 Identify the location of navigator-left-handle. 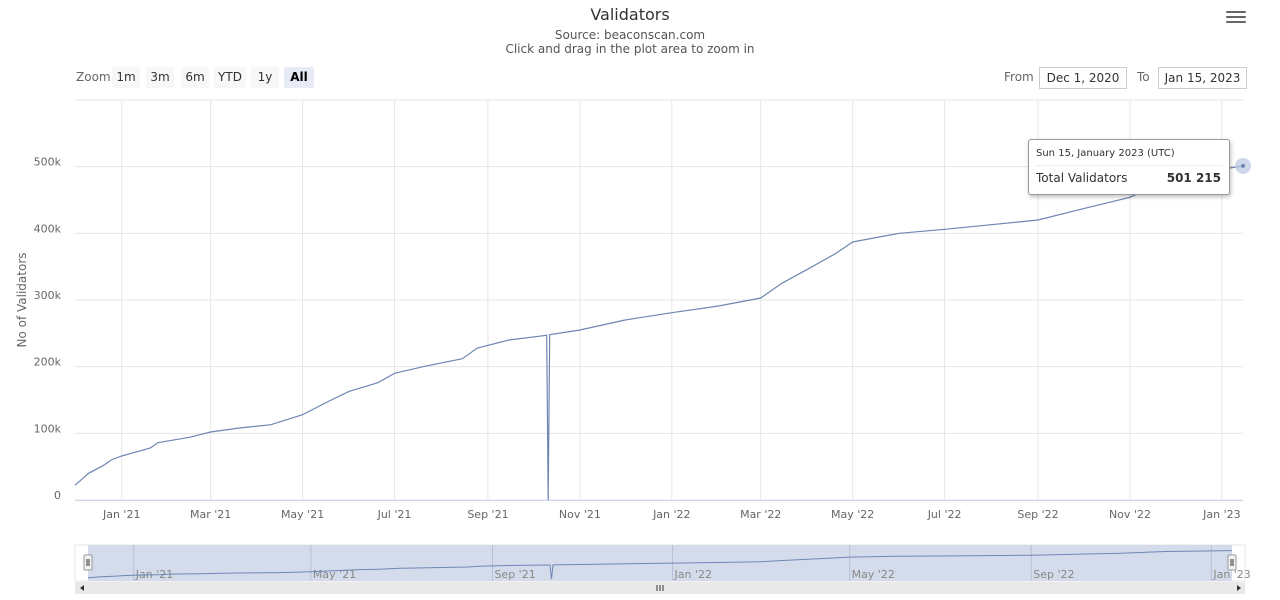
(88, 562).